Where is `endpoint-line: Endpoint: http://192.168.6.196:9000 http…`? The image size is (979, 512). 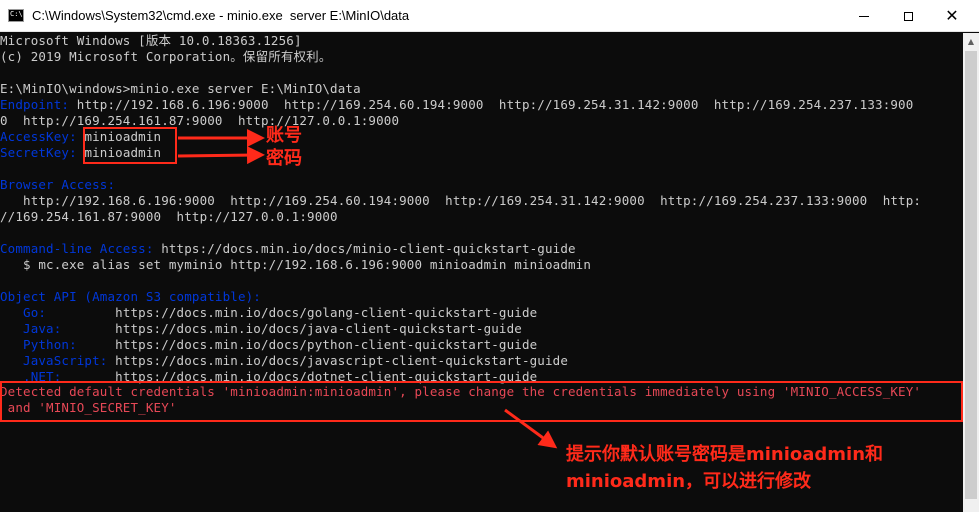 endpoint-line: Endpoint: http://192.168.6.196:9000 http… is located at coordinates (456, 105).